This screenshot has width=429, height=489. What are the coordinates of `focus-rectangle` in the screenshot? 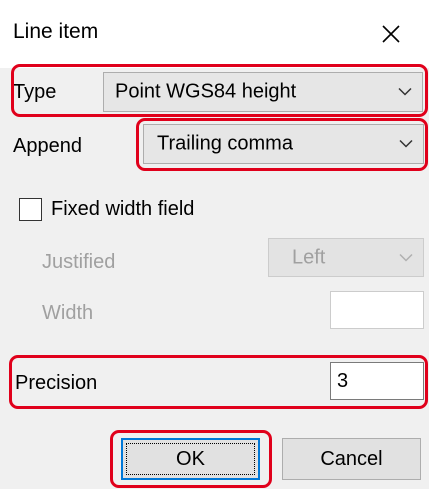 It's located at (190, 459).